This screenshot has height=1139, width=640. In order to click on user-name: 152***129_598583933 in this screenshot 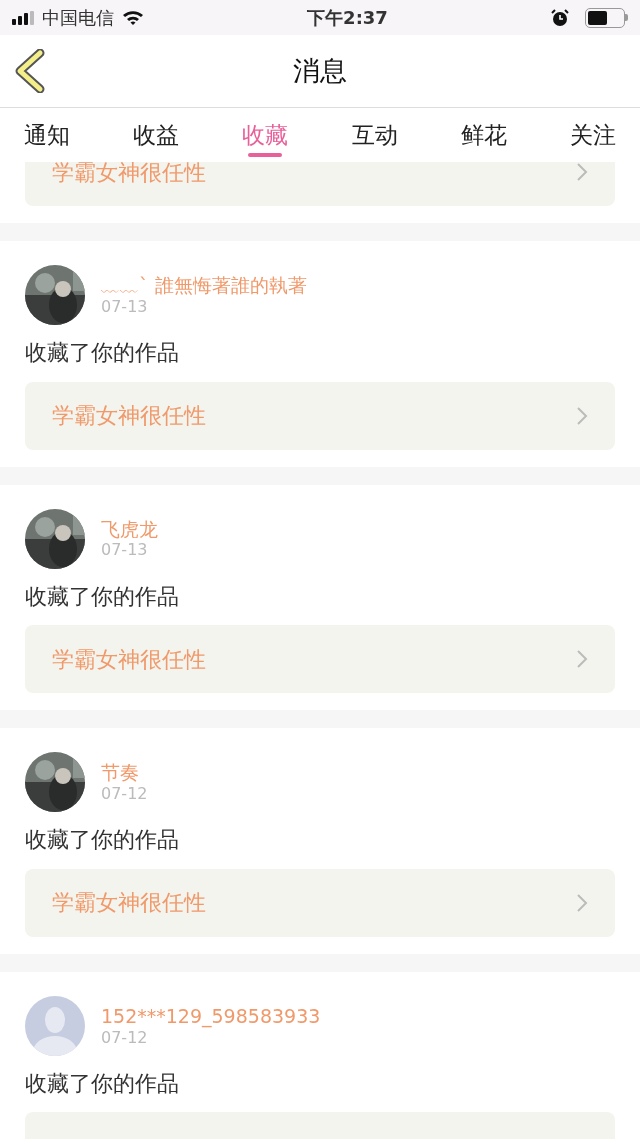, I will do `click(211, 1016)`.